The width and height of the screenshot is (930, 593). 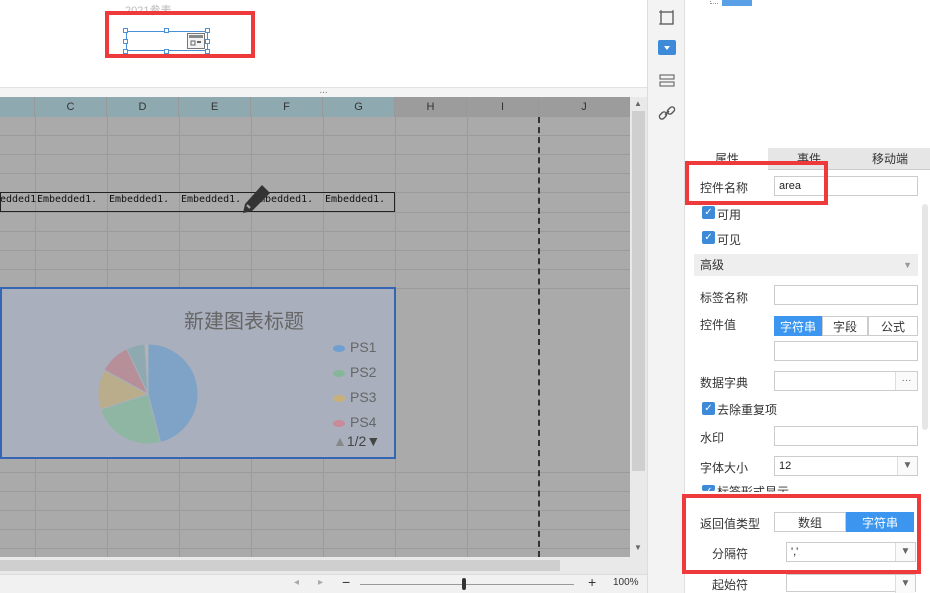 I want to click on report-canvas, so click(x=323, y=44).